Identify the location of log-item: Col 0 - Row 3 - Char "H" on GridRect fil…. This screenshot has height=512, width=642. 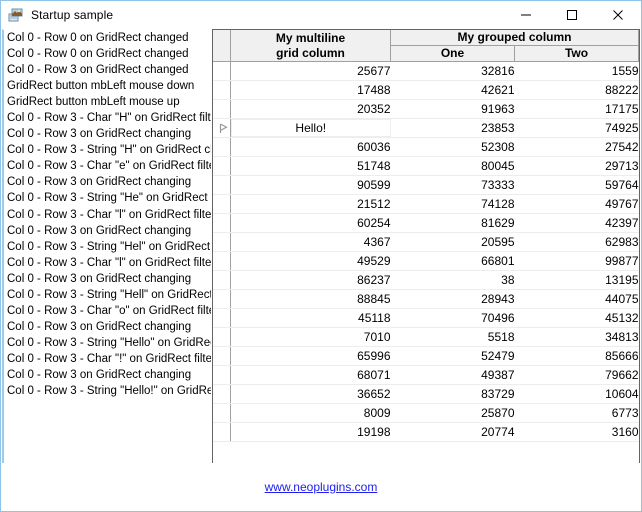
(109, 118).